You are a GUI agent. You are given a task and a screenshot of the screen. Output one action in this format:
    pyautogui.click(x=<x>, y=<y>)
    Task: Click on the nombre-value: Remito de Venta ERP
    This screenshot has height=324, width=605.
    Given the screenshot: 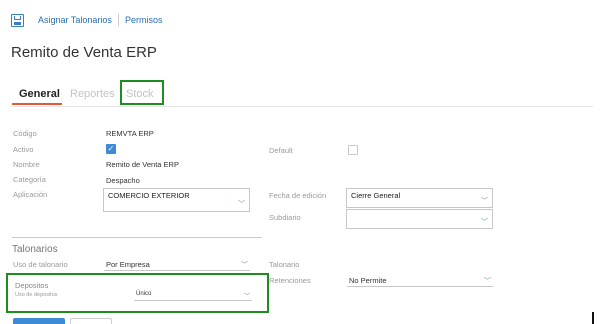 What is the action you would take?
    pyautogui.click(x=142, y=164)
    